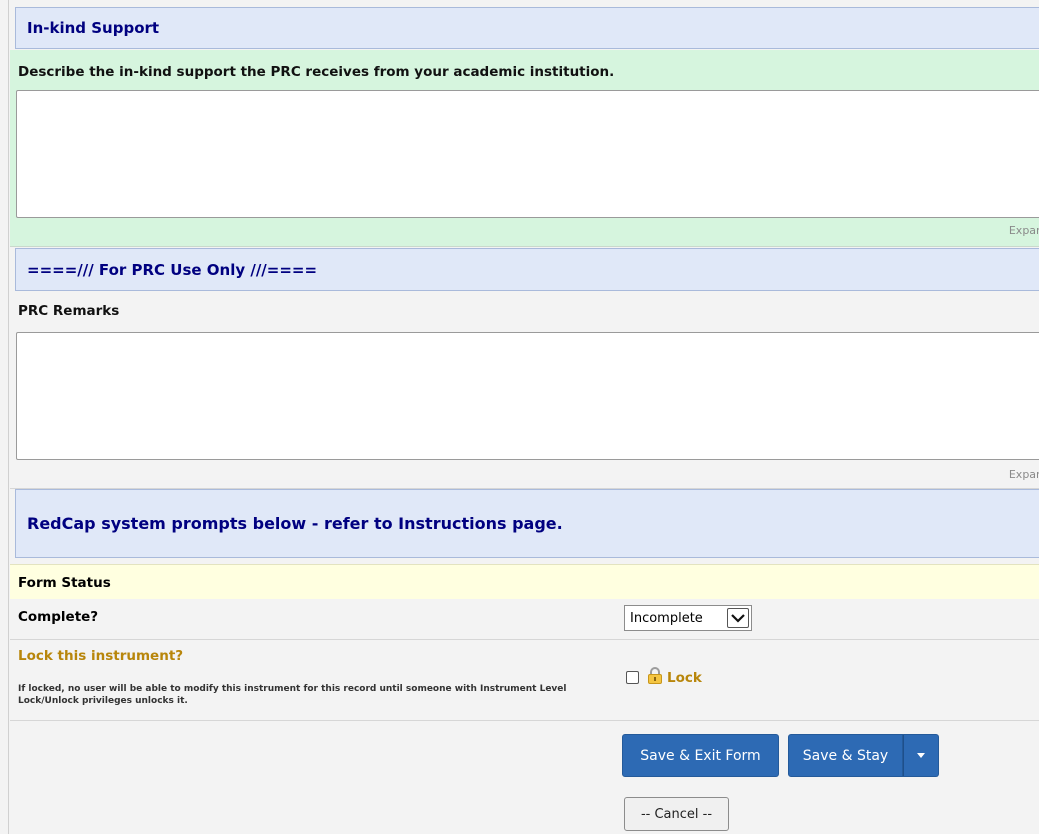 The height and width of the screenshot is (834, 1039). What do you see at coordinates (632, 677) in the screenshot?
I see `lock-checkbox` at bounding box center [632, 677].